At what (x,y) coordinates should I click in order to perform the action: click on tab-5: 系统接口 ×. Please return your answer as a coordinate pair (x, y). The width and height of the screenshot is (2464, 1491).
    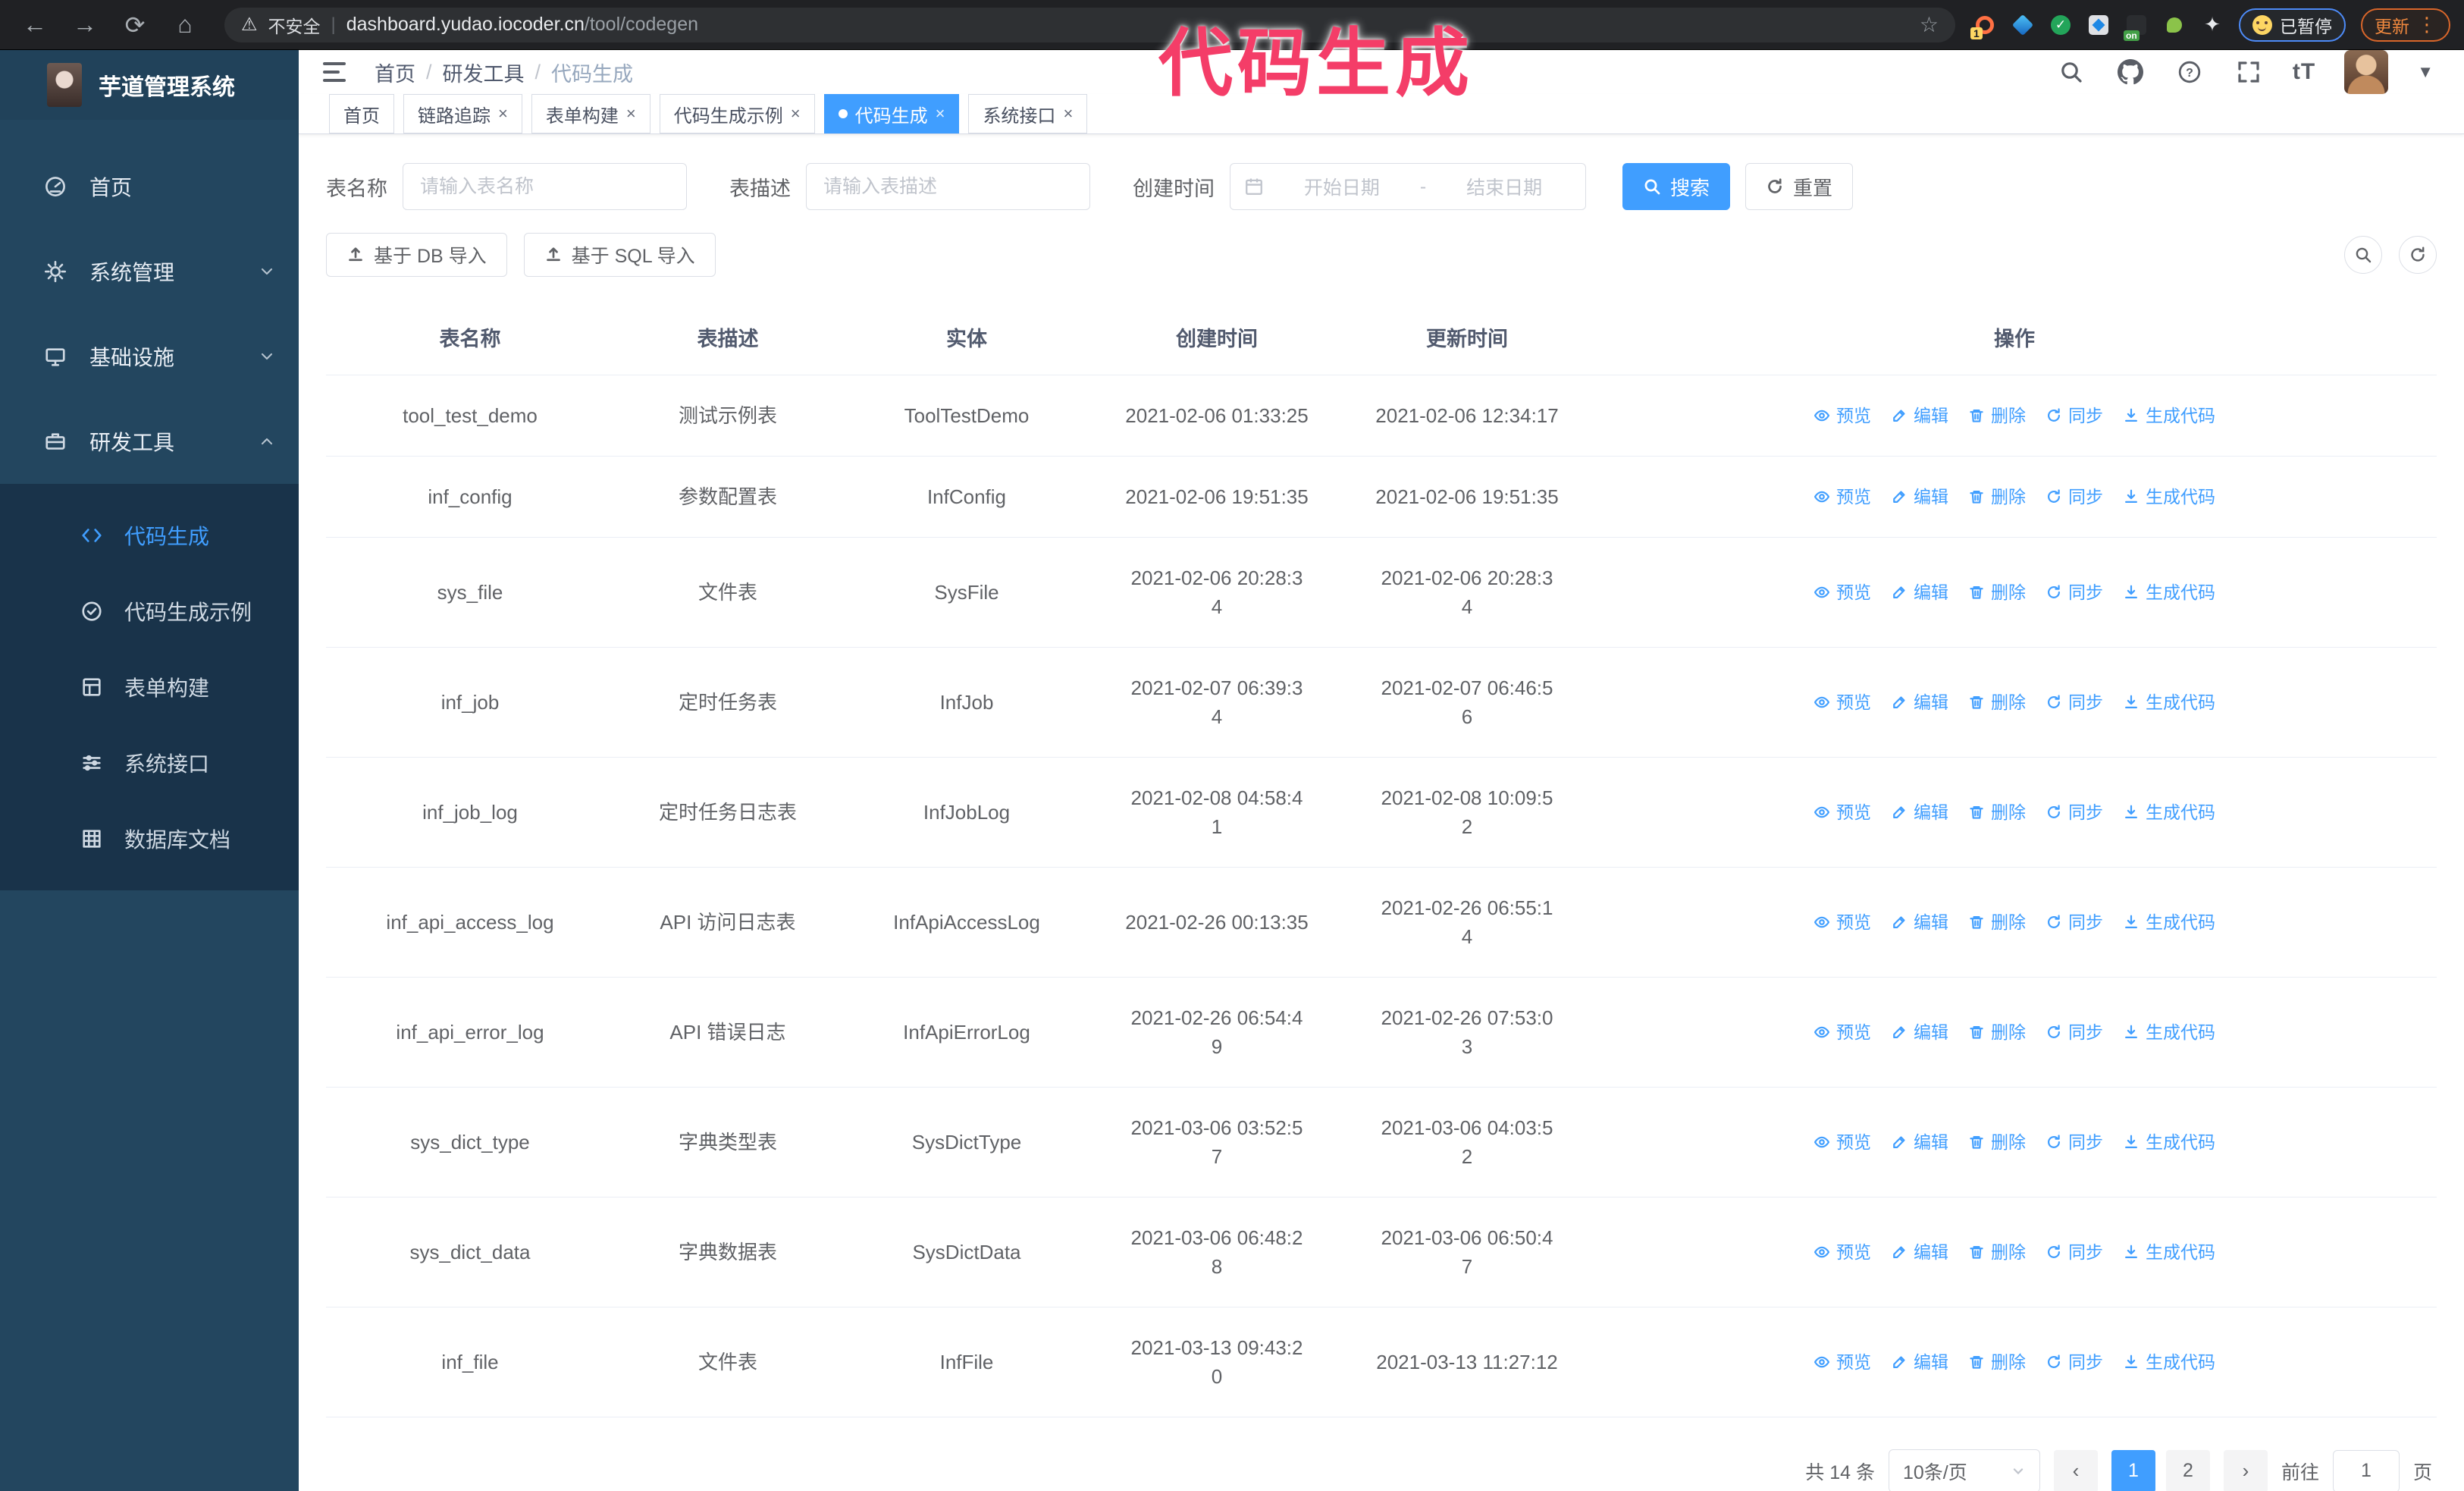
    Looking at the image, I should click on (1028, 113).